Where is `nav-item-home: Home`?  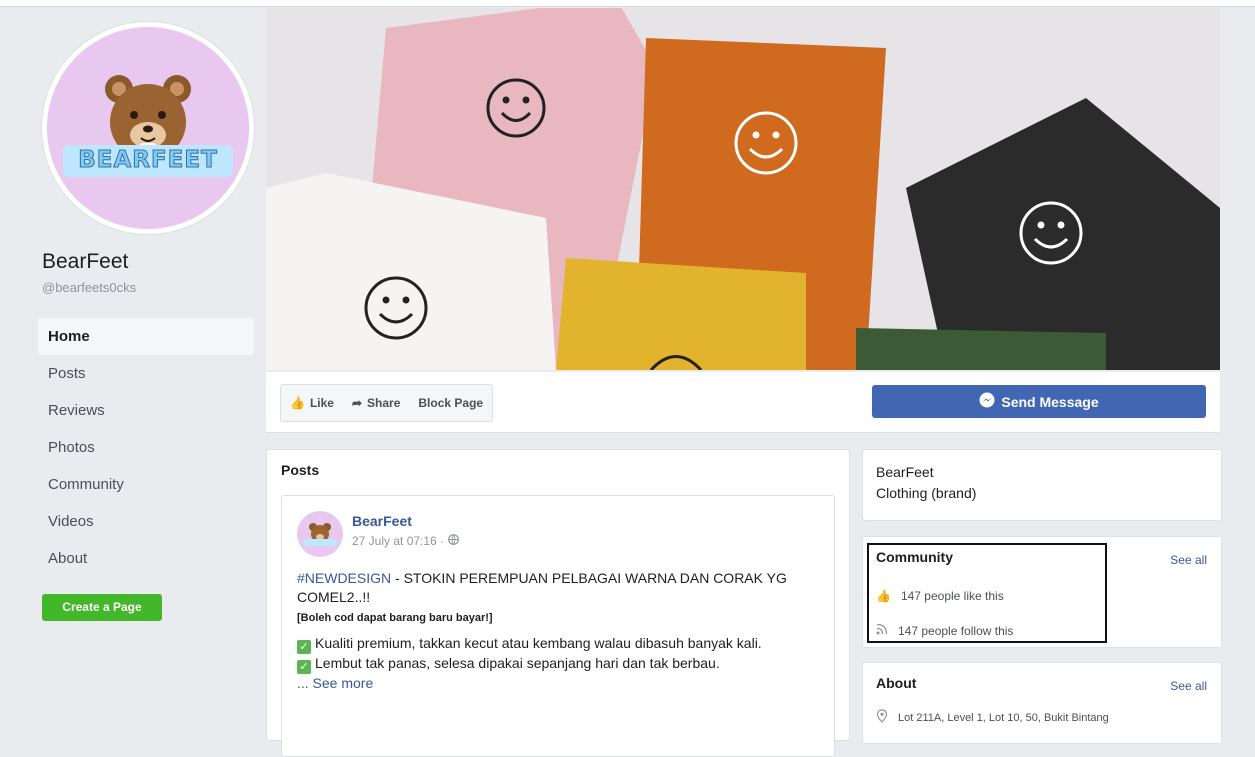
nav-item-home: Home is located at coordinates (146, 336).